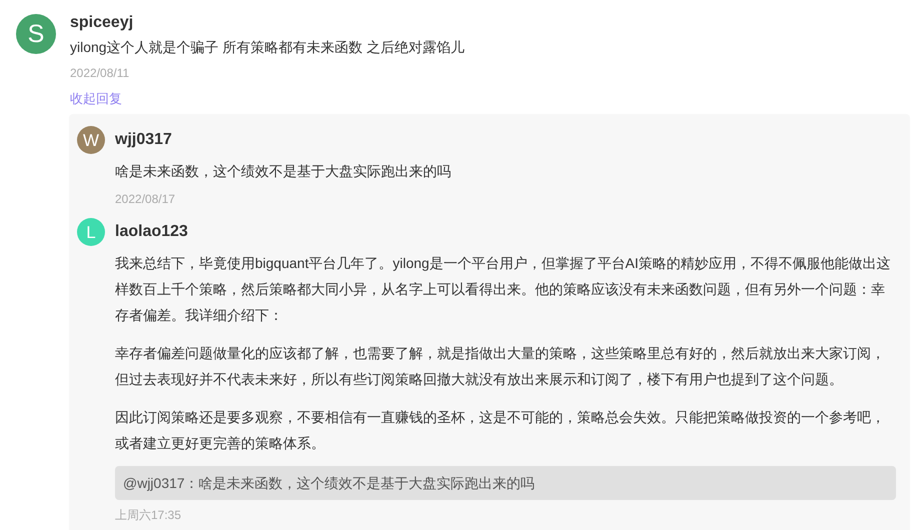 This screenshot has width=919, height=530. What do you see at coordinates (91, 140) in the screenshot?
I see `avatar-icon: W` at bounding box center [91, 140].